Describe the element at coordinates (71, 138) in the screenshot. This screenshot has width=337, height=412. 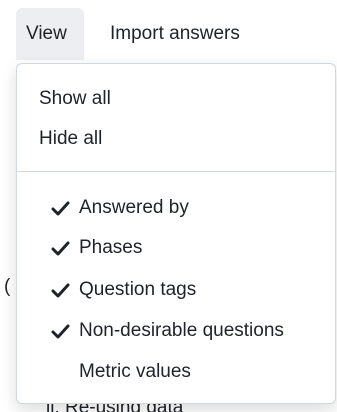
I see `menu-item-label: Hide all` at that location.